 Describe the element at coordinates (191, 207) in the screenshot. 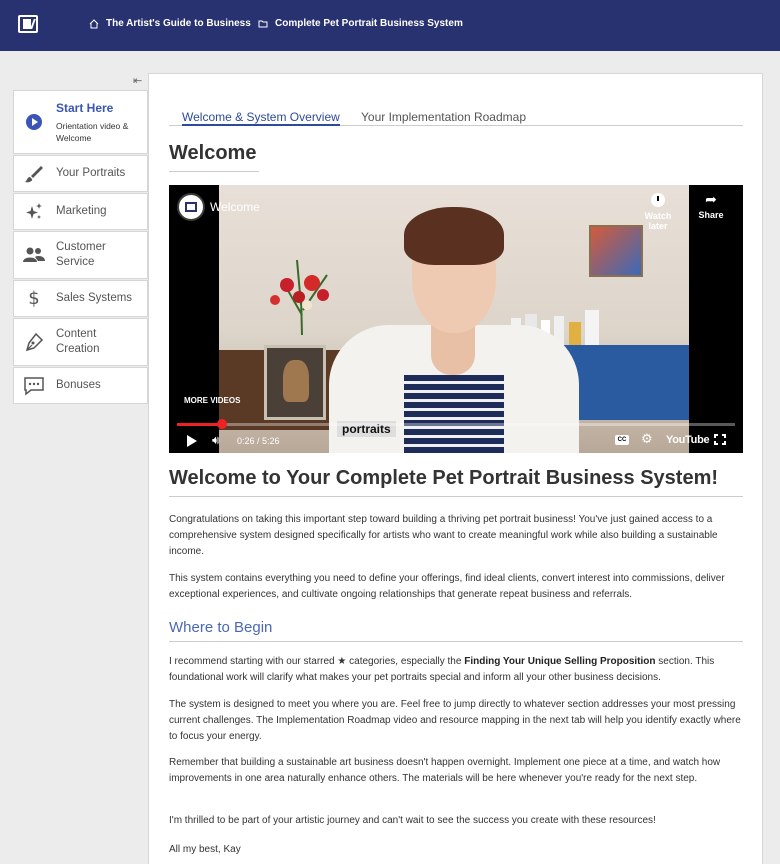

I see `channel-logo-icon` at that location.